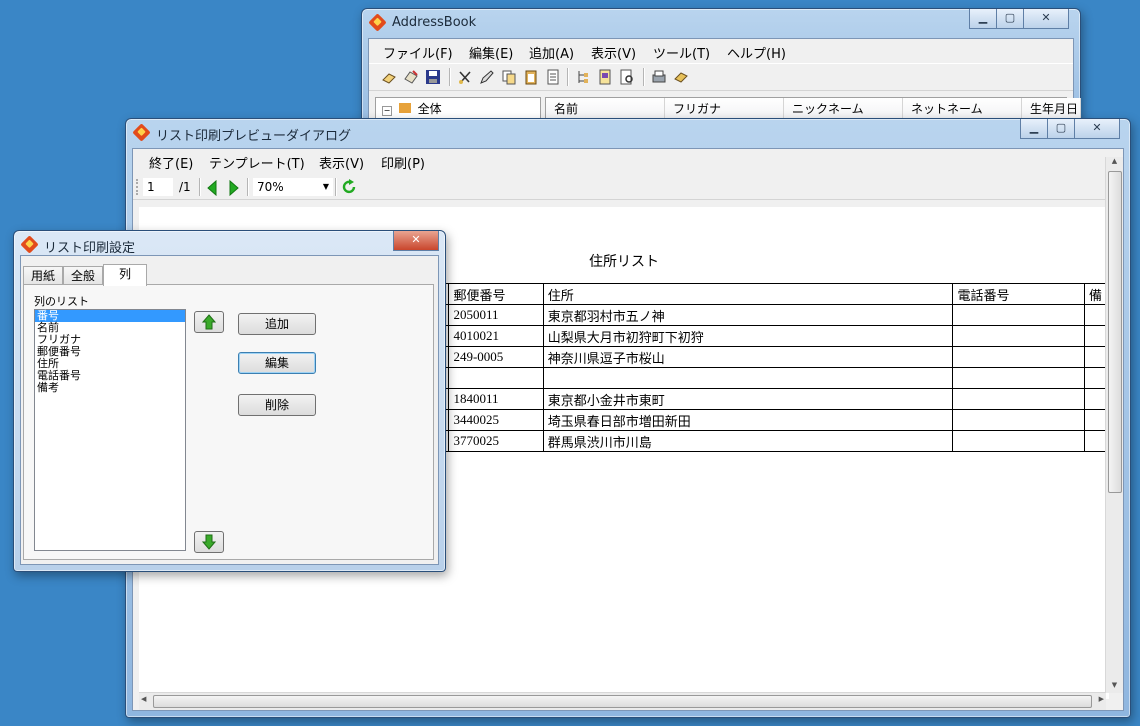  I want to click on menu-template: テンプレート(T), so click(257, 162).